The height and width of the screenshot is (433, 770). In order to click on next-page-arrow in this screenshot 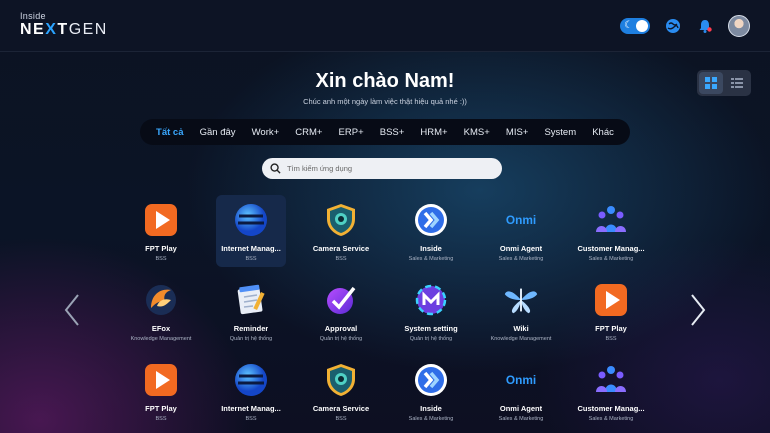, I will do `click(698, 310)`.